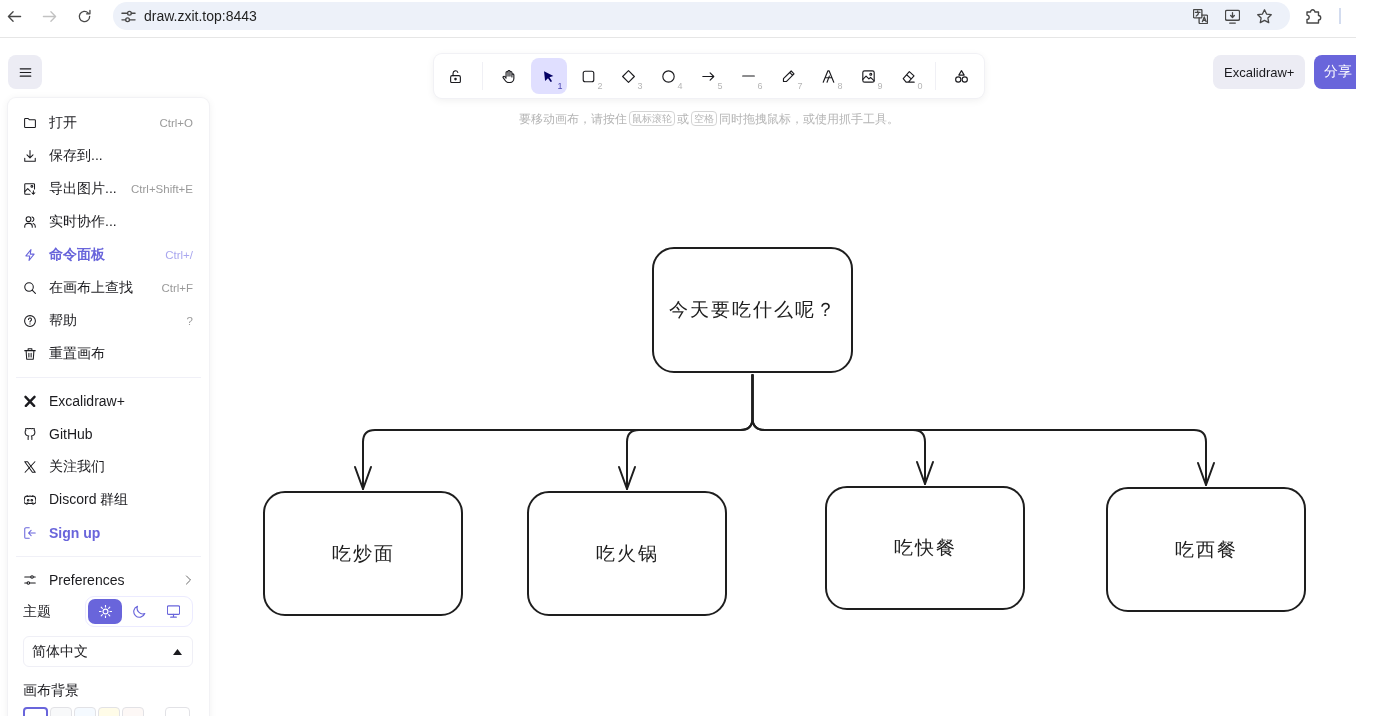 This screenshot has width=1376, height=716. What do you see at coordinates (627, 553) in the screenshot?
I see `flowchart-node: 吃火锅` at bounding box center [627, 553].